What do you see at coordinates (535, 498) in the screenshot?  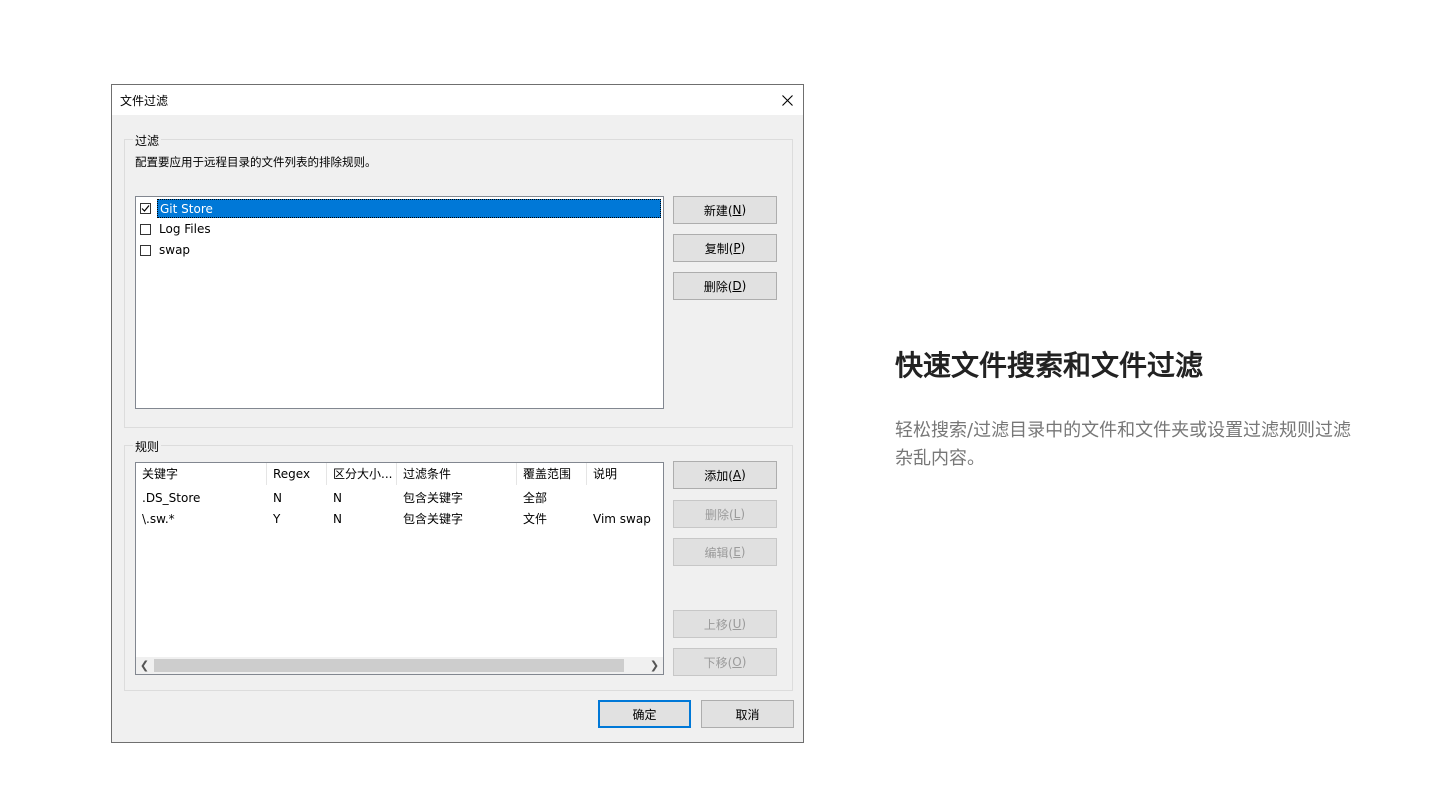 I see `cell-scope: 全部` at bounding box center [535, 498].